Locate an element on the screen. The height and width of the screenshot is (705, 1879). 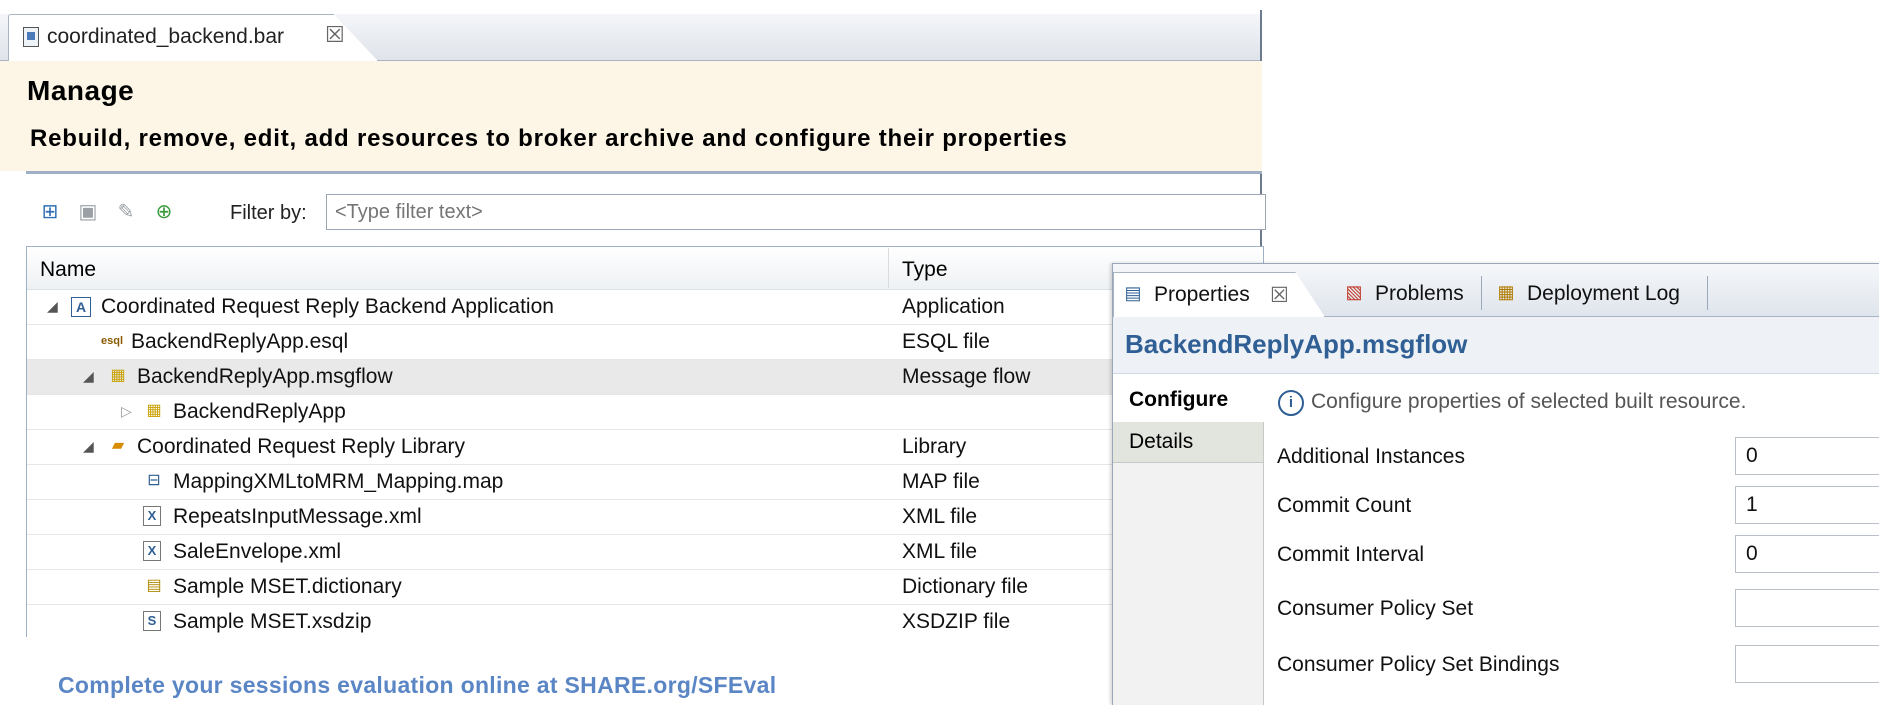
field-label-additional-instances: Additional Instances is located at coordinates (1371, 456).